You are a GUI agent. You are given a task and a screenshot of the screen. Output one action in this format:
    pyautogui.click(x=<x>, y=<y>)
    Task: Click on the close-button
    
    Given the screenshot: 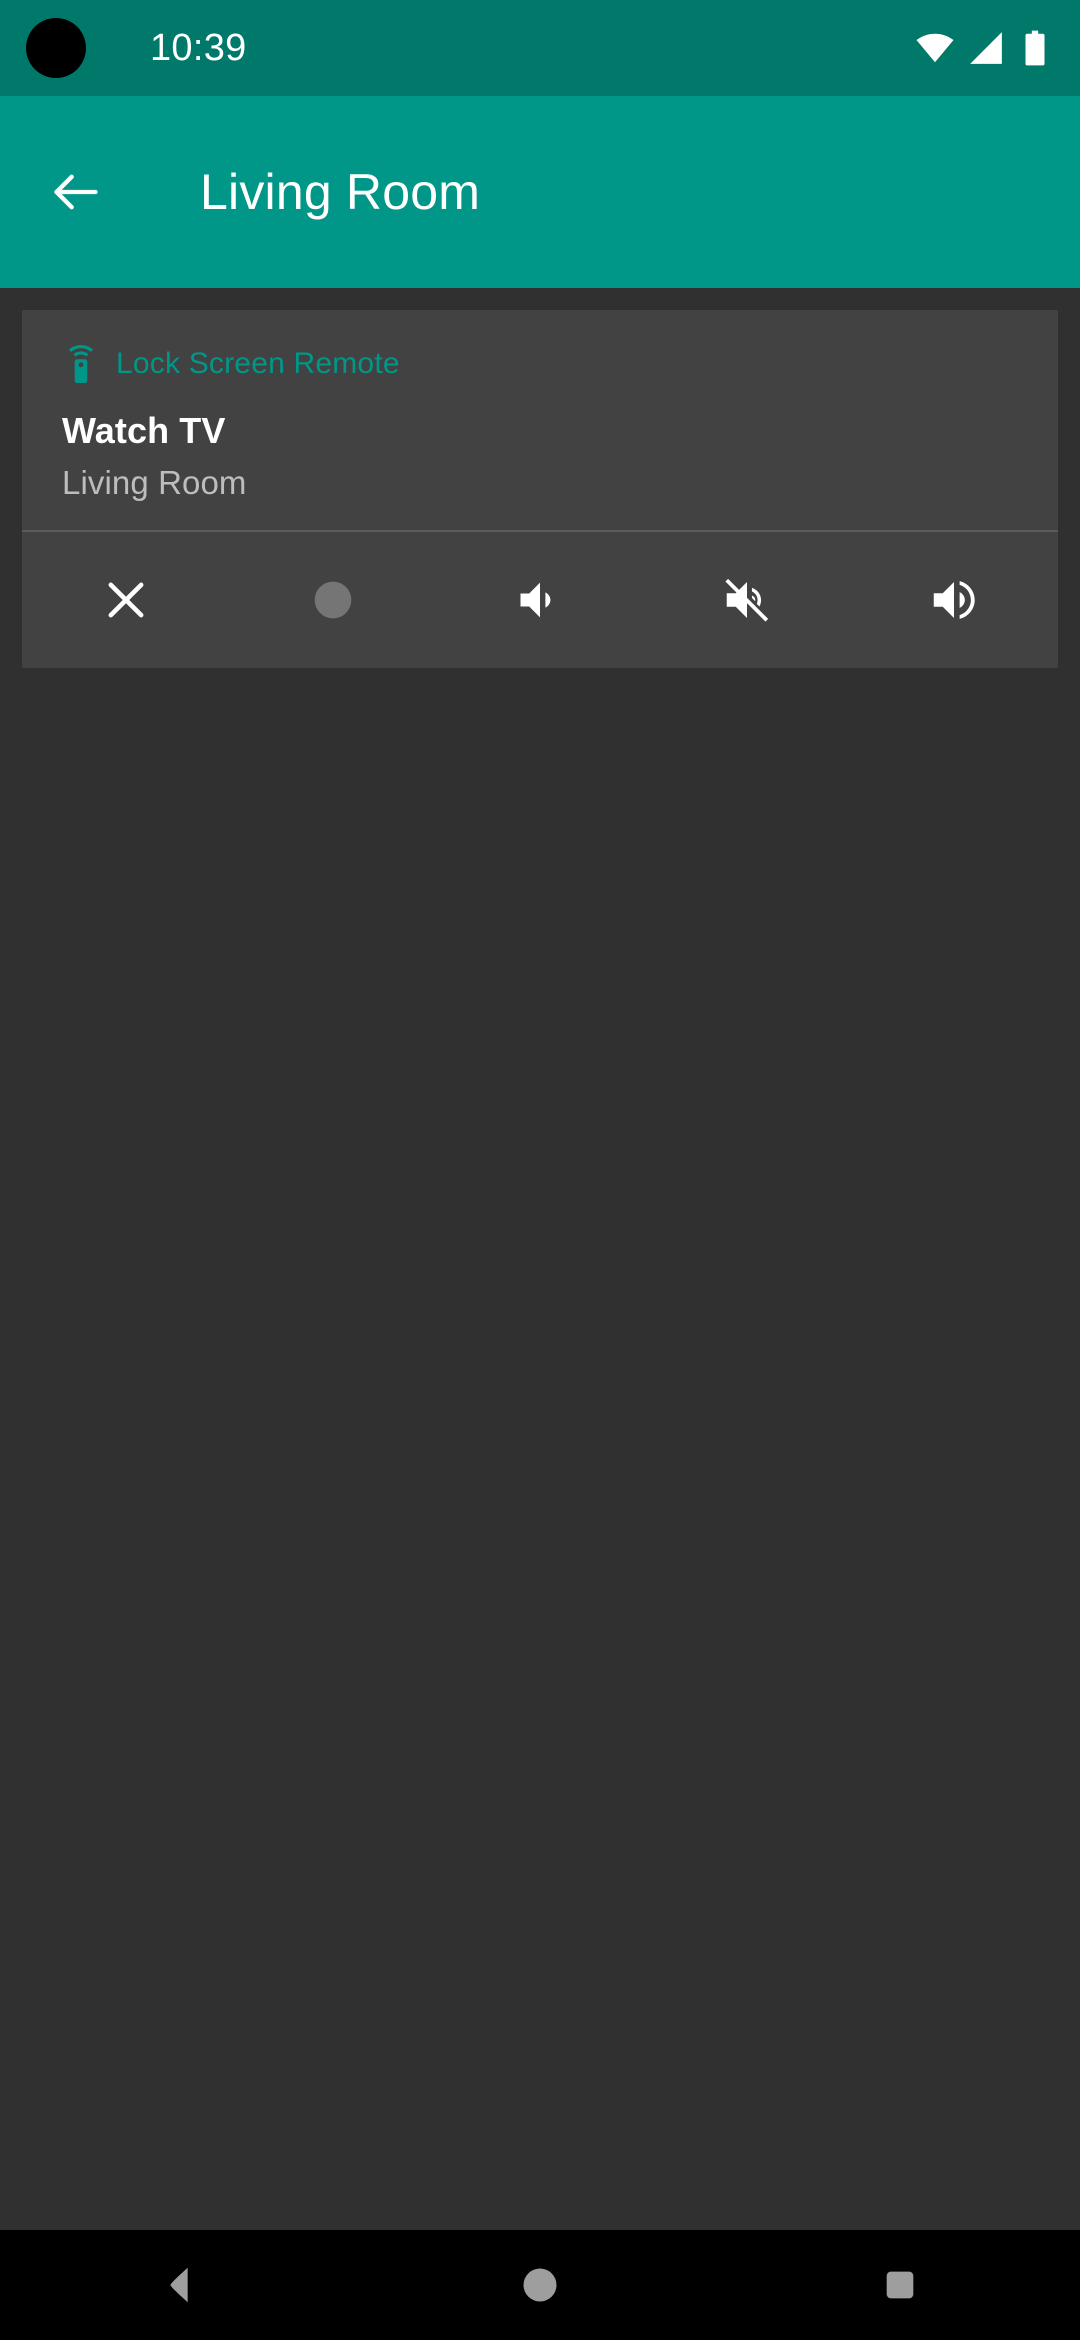 What is the action you would take?
    pyautogui.click(x=125, y=600)
    